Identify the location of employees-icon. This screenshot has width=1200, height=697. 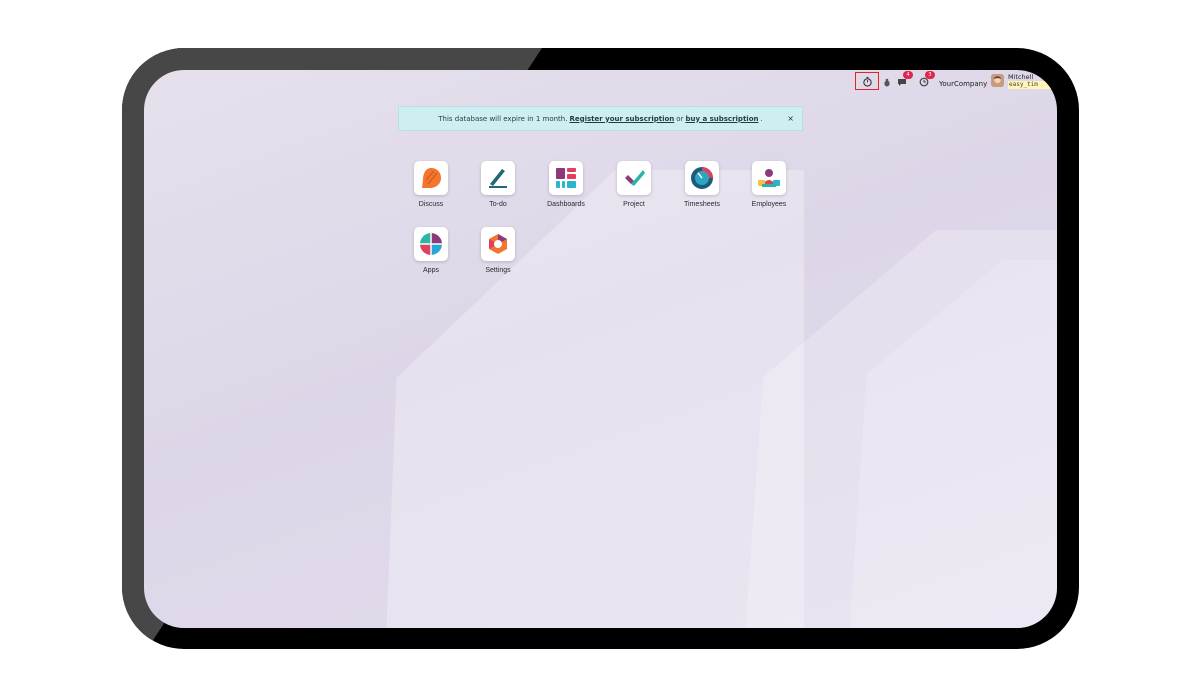
(769, 178).